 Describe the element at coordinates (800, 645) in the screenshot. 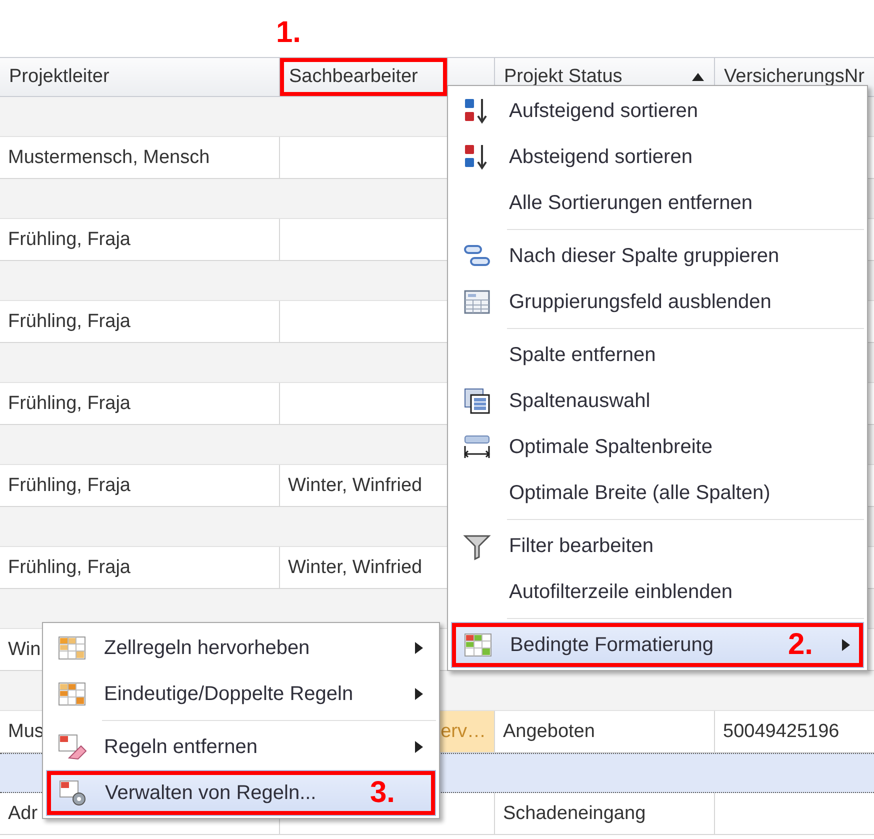

I see `step-number: 2.` at that location.